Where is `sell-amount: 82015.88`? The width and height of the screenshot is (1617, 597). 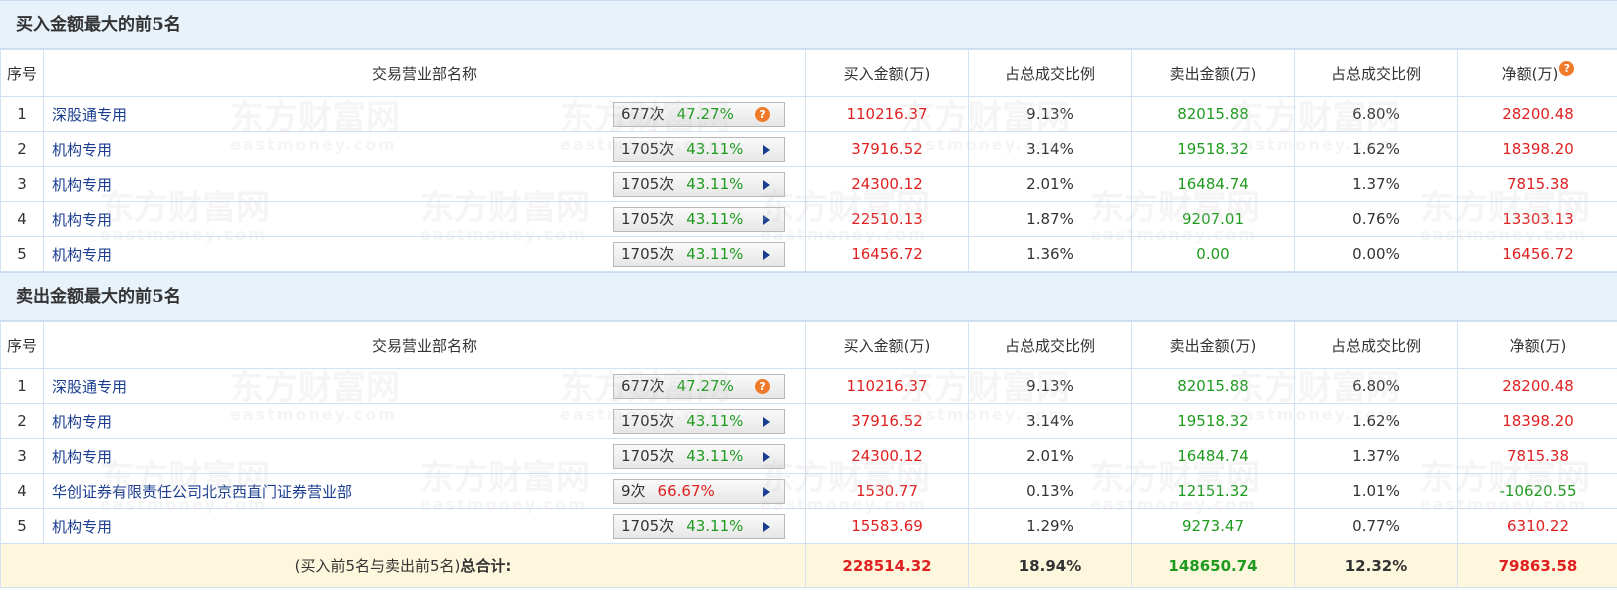
sell-amount: 82015.88 is located at coordinates (1213, 114).